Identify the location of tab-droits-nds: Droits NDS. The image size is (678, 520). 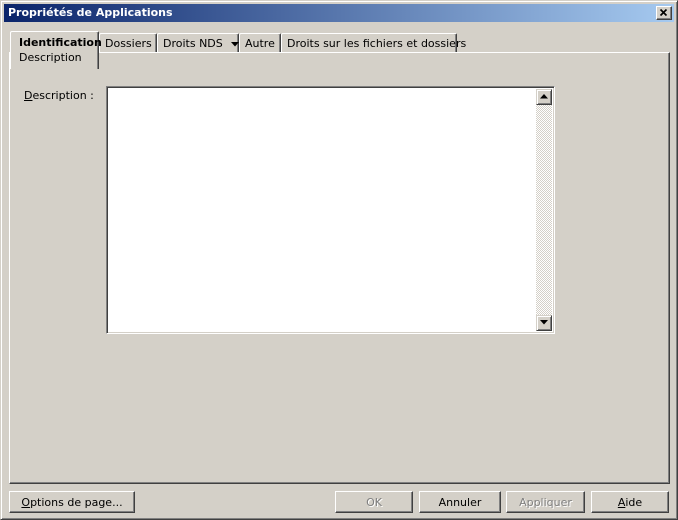
(198, 43).